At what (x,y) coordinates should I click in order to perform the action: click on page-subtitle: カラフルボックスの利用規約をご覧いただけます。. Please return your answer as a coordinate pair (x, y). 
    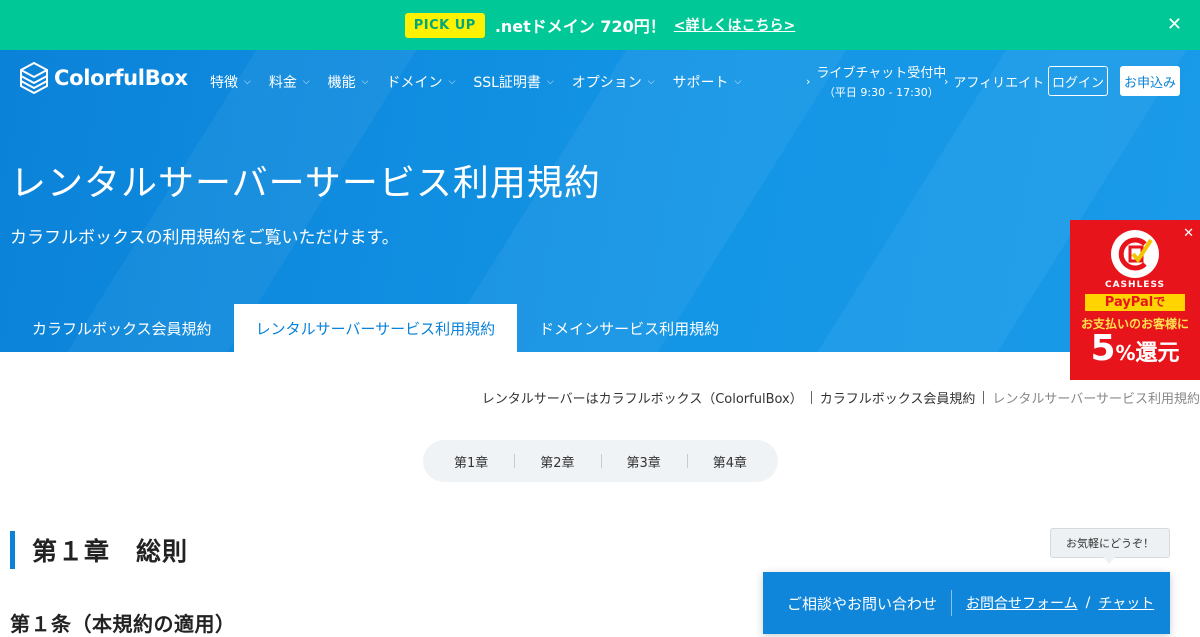
    Looking at the image, I should click on (204, 238).